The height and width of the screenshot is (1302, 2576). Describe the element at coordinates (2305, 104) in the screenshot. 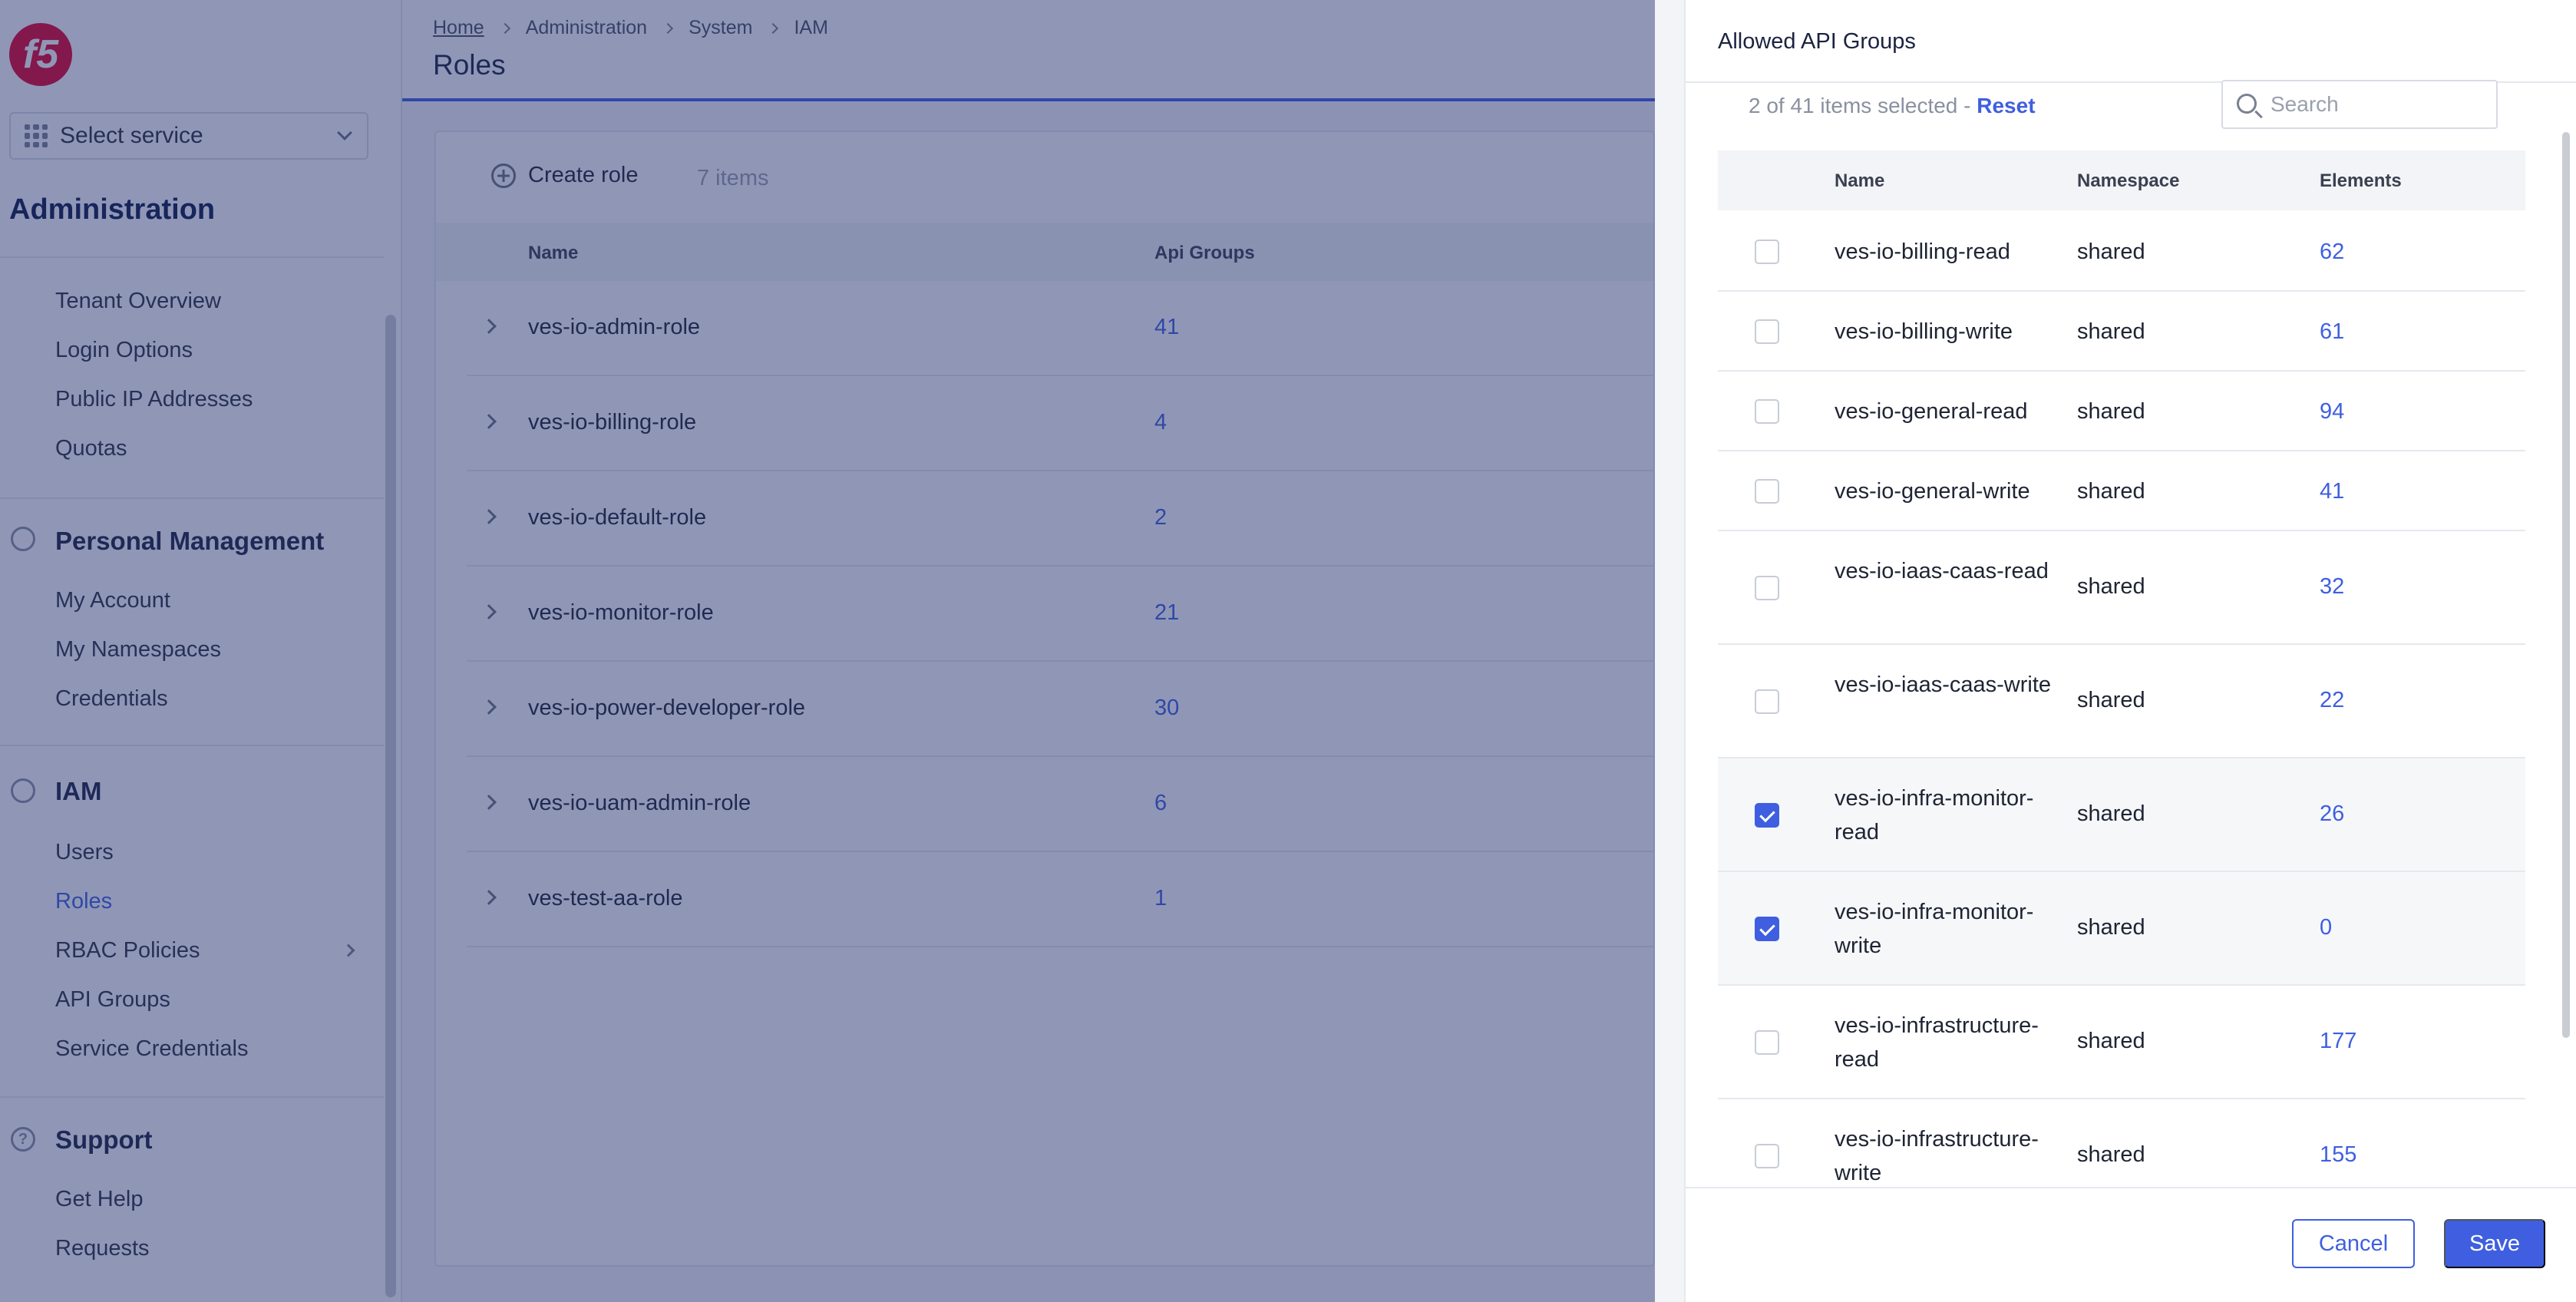

I see `search-placeholder: Search` at that location.